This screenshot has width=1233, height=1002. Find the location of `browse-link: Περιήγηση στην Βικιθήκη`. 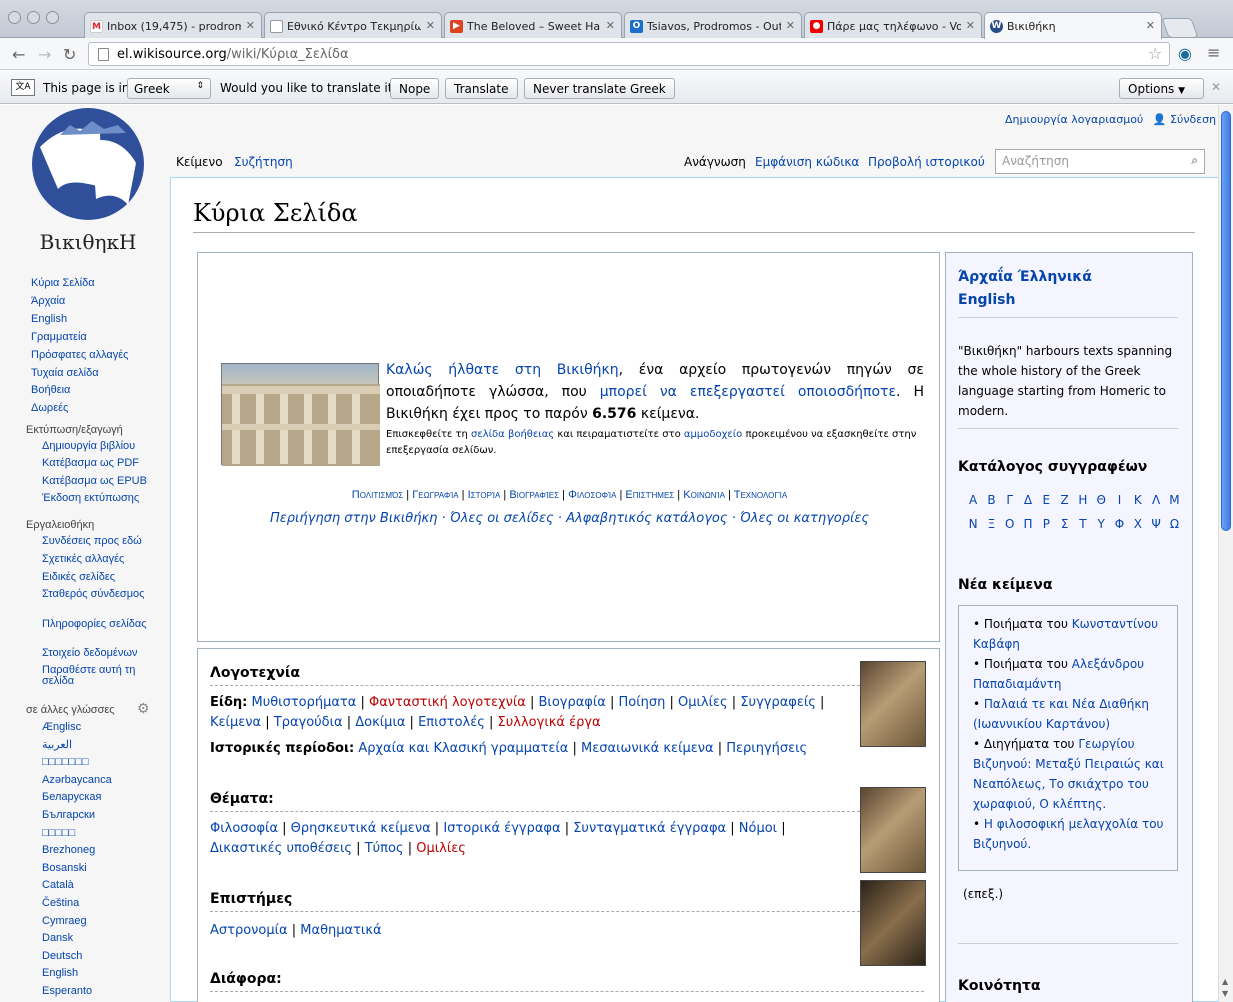

browse-link: Περιήγηση στην Βικιθήκη is located at coordinates (353, 518).